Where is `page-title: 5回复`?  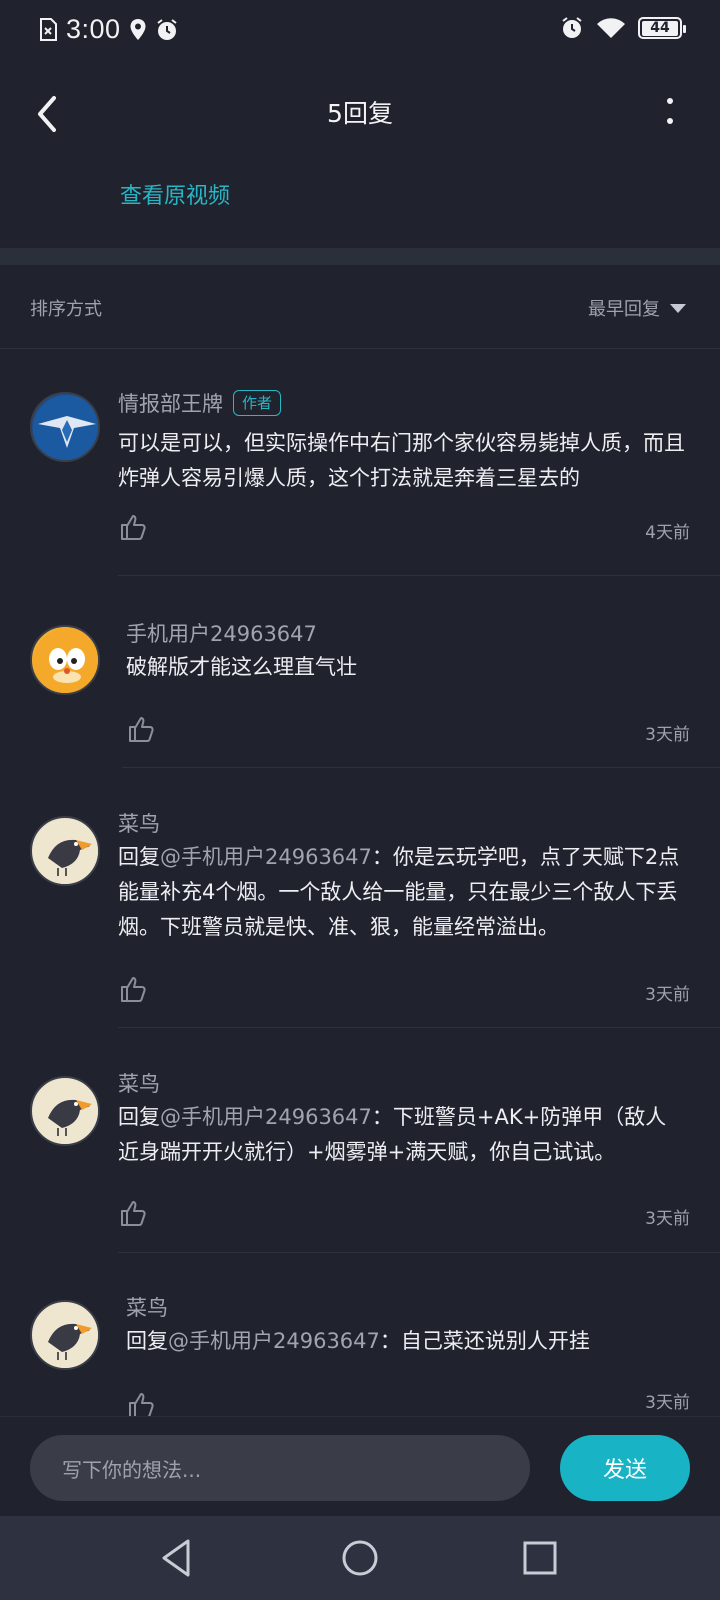
page-title: 5回复 is located at coordinates (360, 113).